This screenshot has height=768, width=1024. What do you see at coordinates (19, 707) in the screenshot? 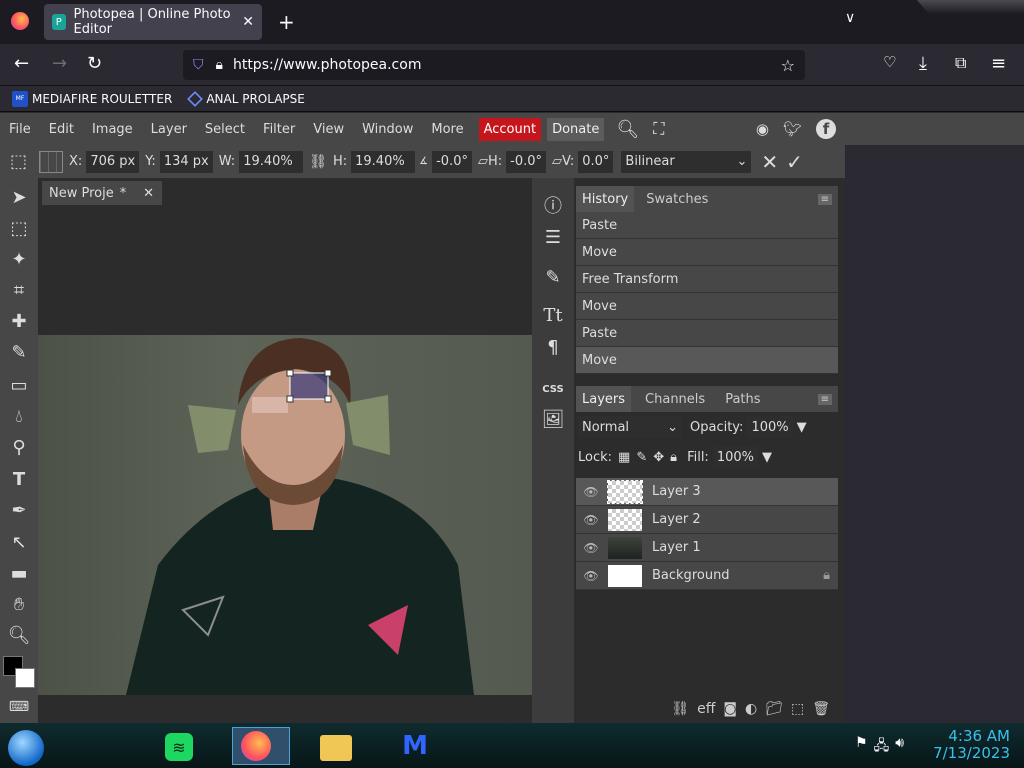
I see `keyboard-icon: ⌨` at bounding box center [19, 707].